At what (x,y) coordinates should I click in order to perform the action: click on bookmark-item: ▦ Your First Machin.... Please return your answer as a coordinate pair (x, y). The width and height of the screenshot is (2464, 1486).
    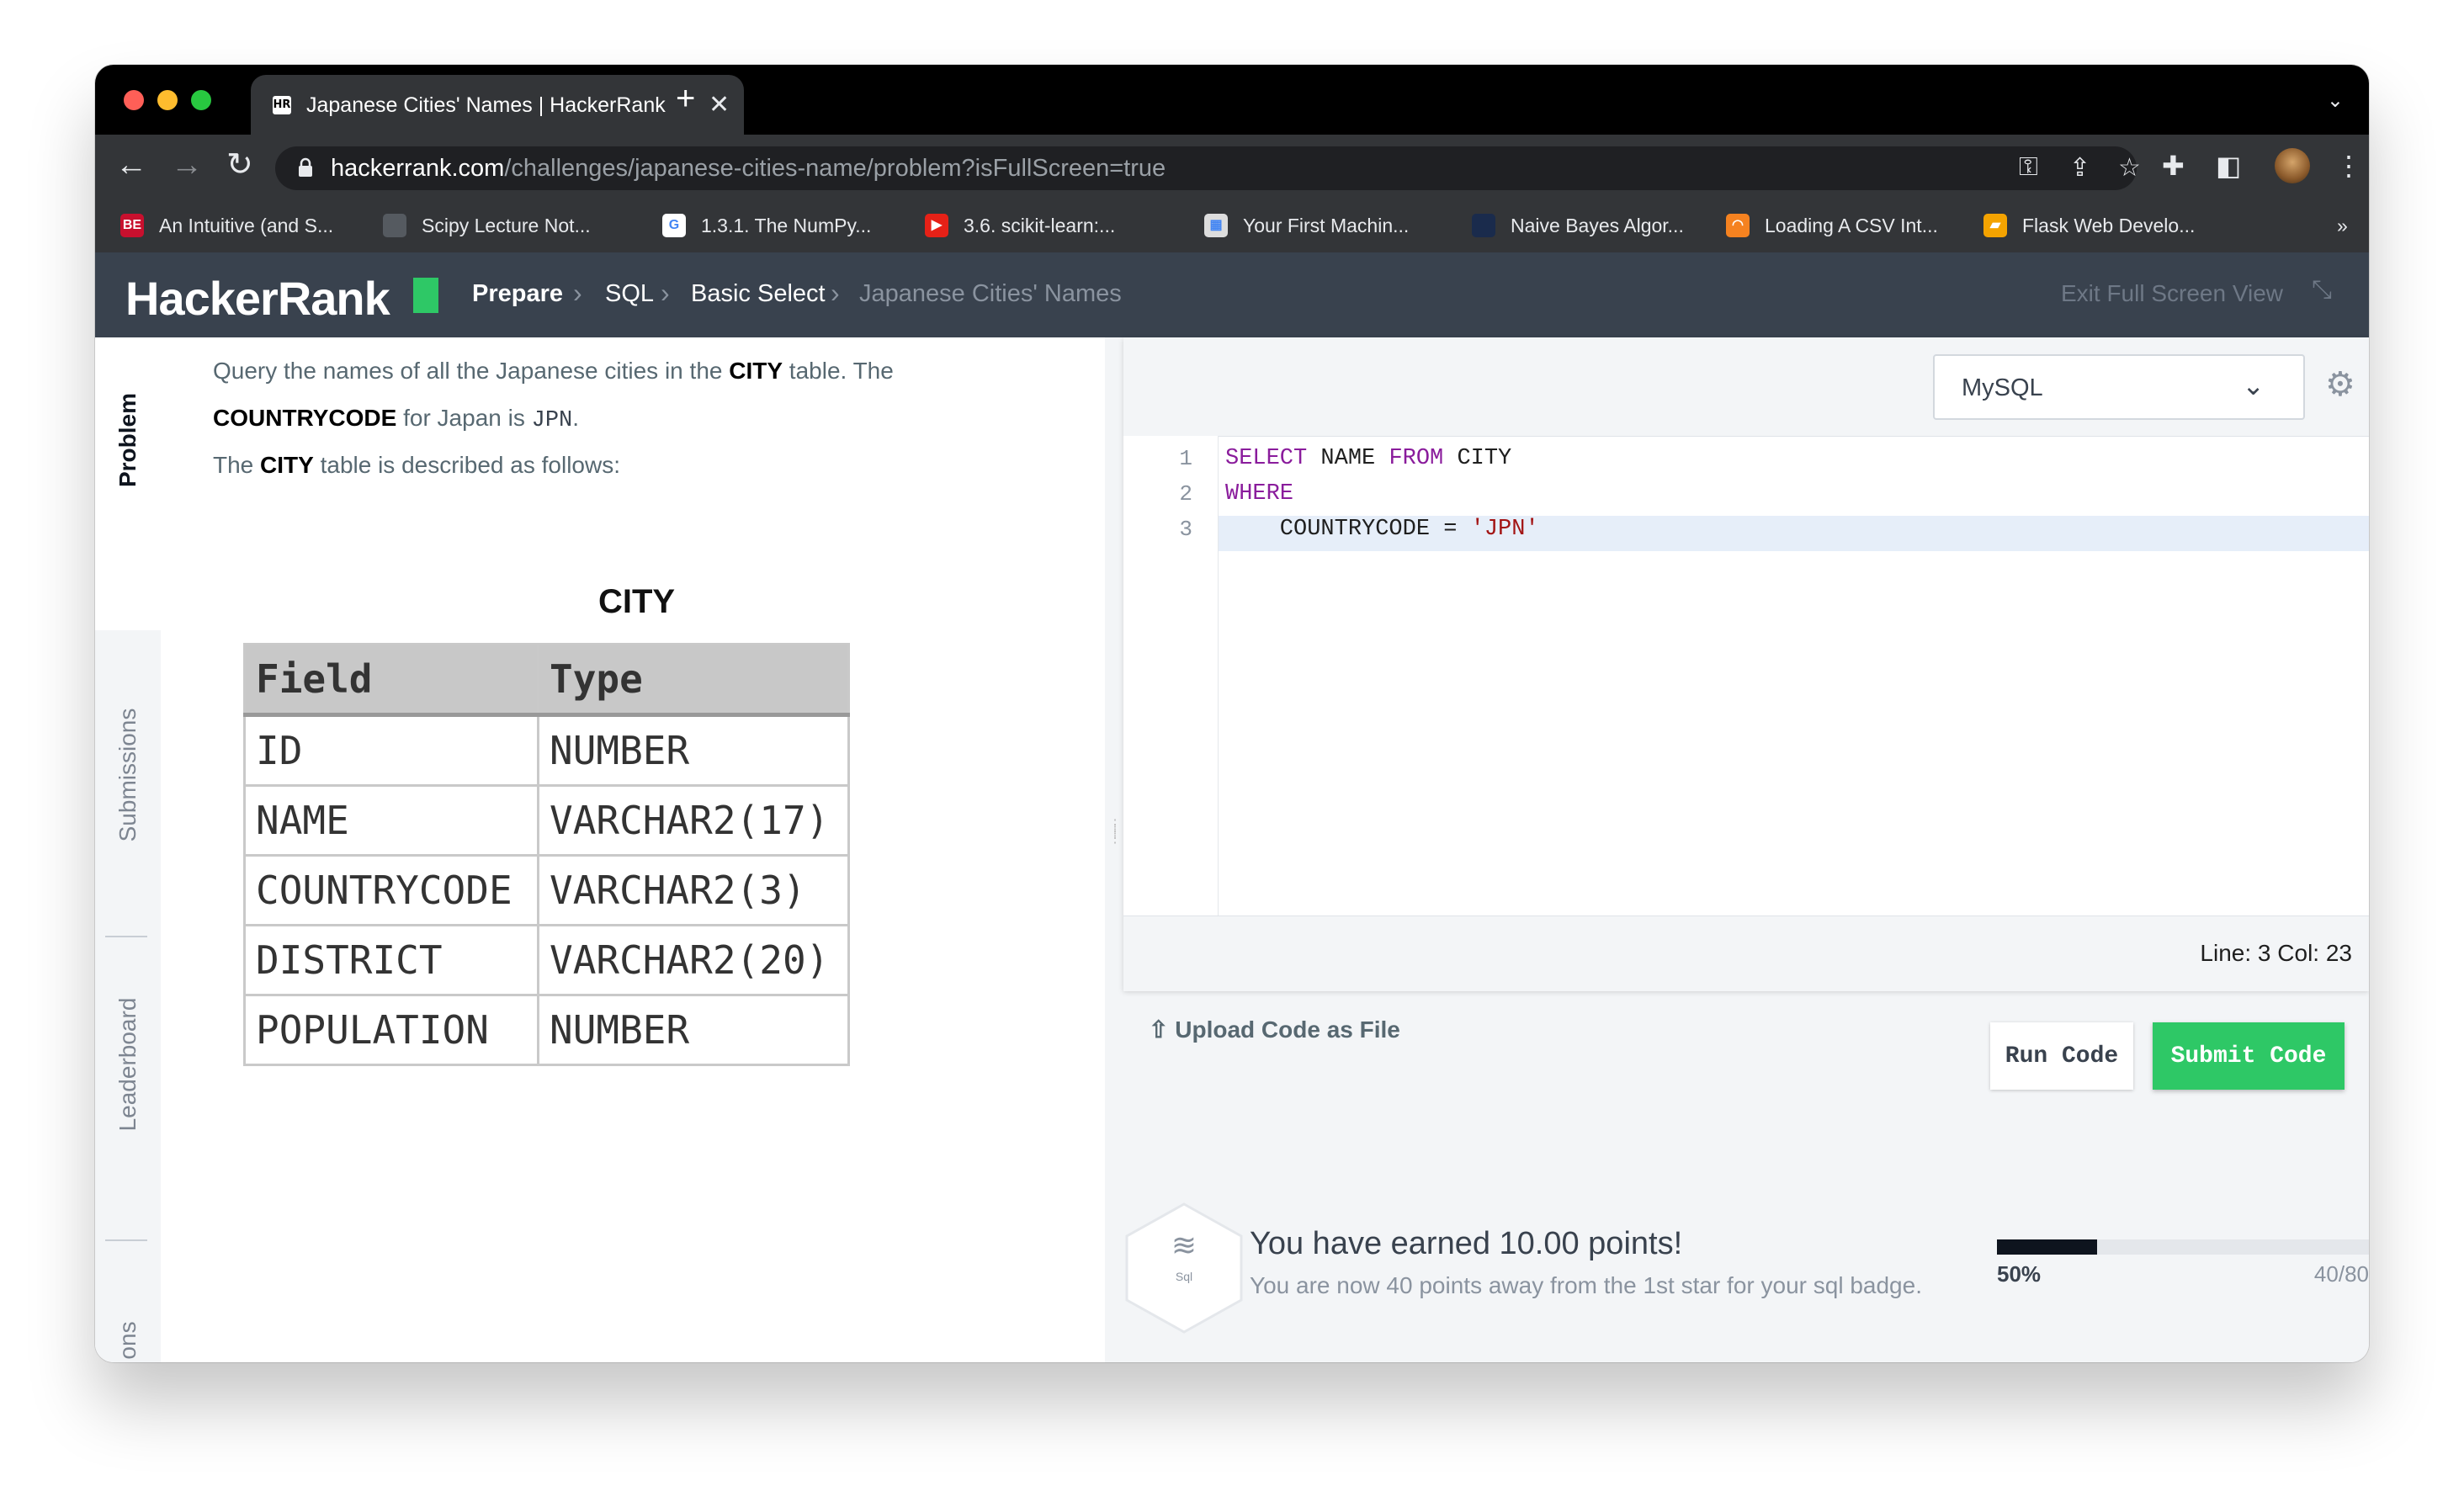
    Looking at the image, I should click on (1306, 226).